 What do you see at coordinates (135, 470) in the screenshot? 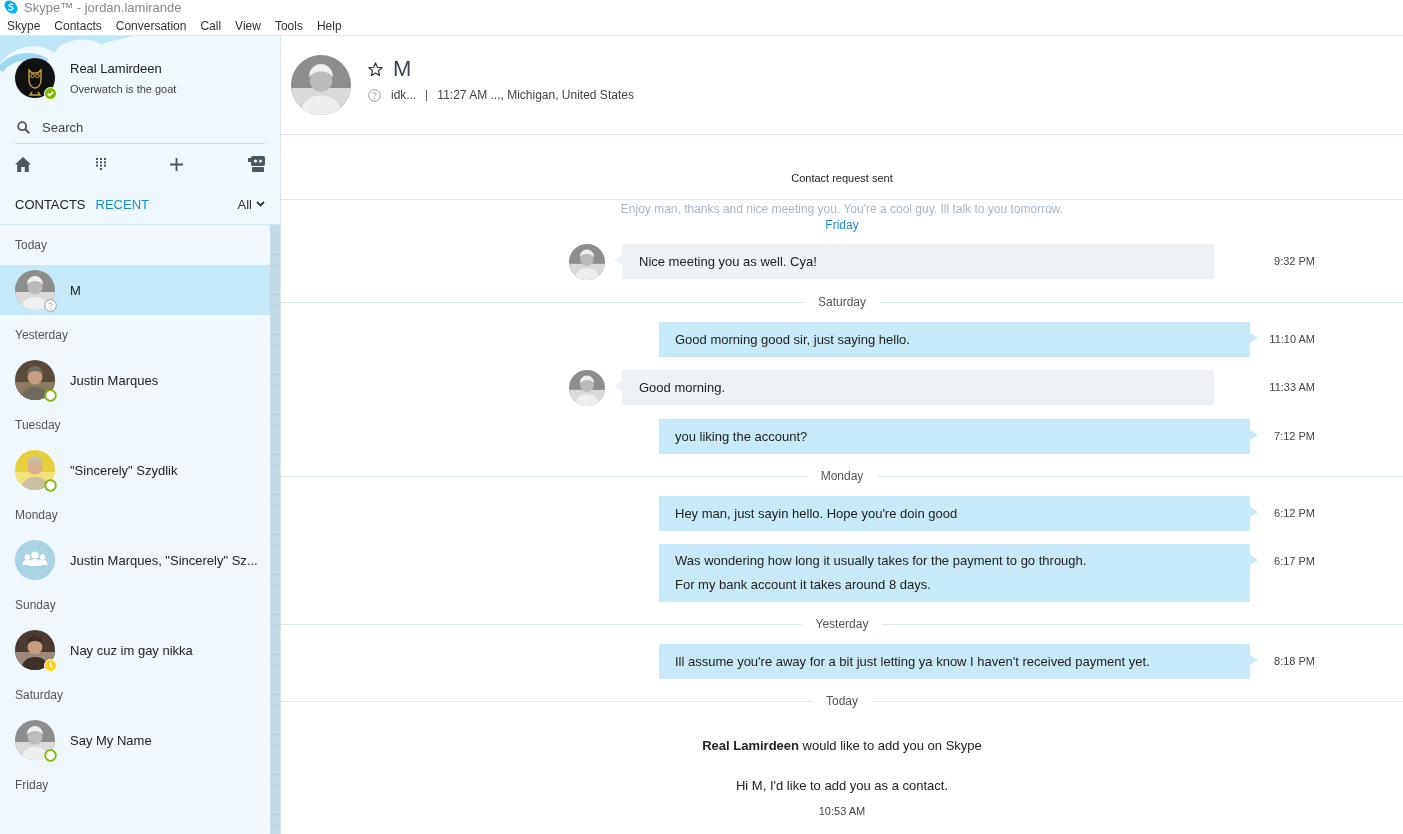
I see `contact-item: "Sincerely" Szydlik` at bounding box center [135, 470].